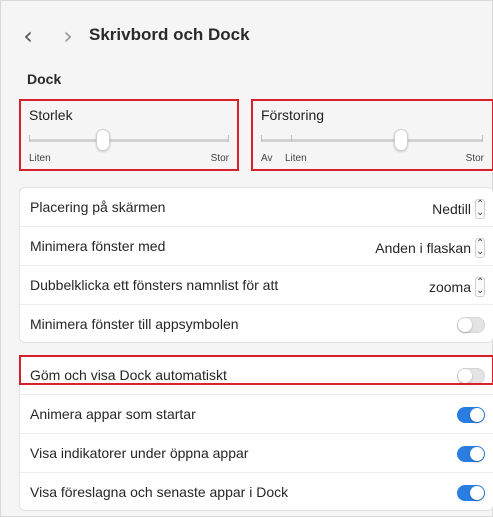  I want to click on placement-label: Placering på skärmen, so click(98, 207).